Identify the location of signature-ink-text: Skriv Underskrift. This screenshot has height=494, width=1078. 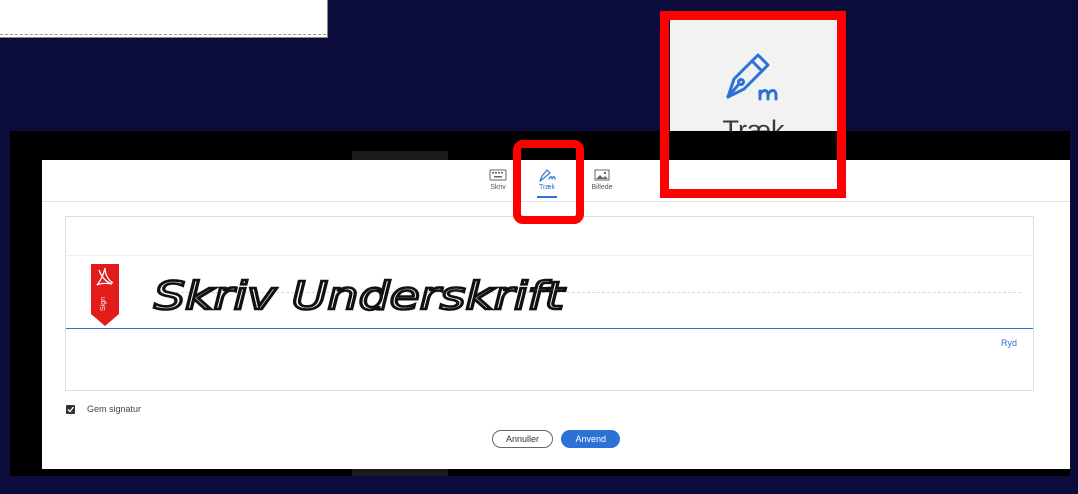
(360, 296).